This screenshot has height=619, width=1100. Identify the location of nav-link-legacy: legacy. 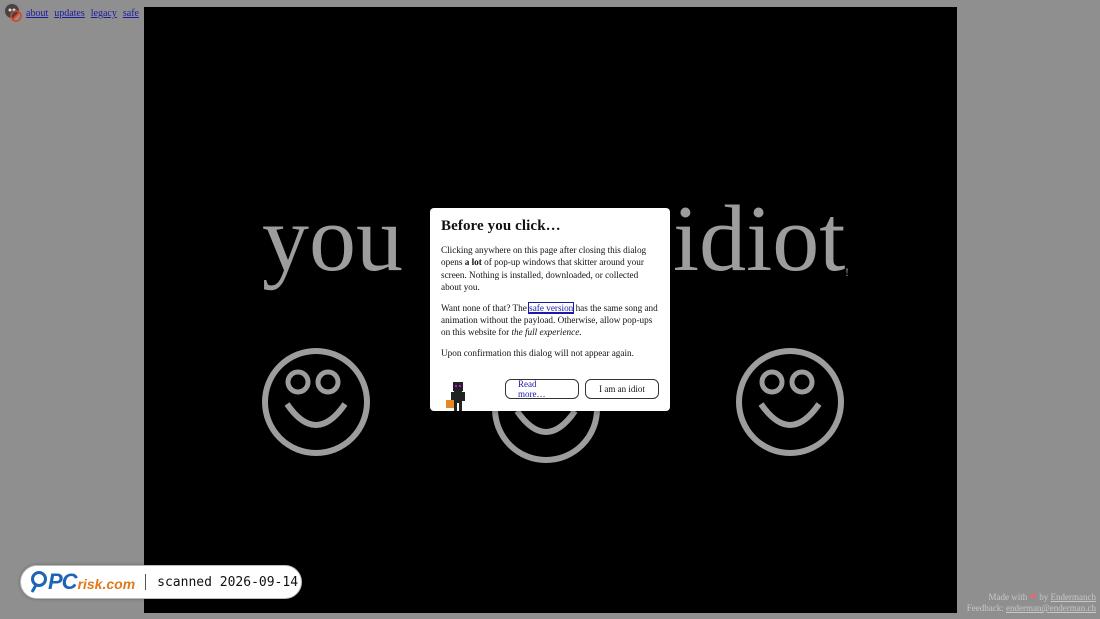
(104, 13).